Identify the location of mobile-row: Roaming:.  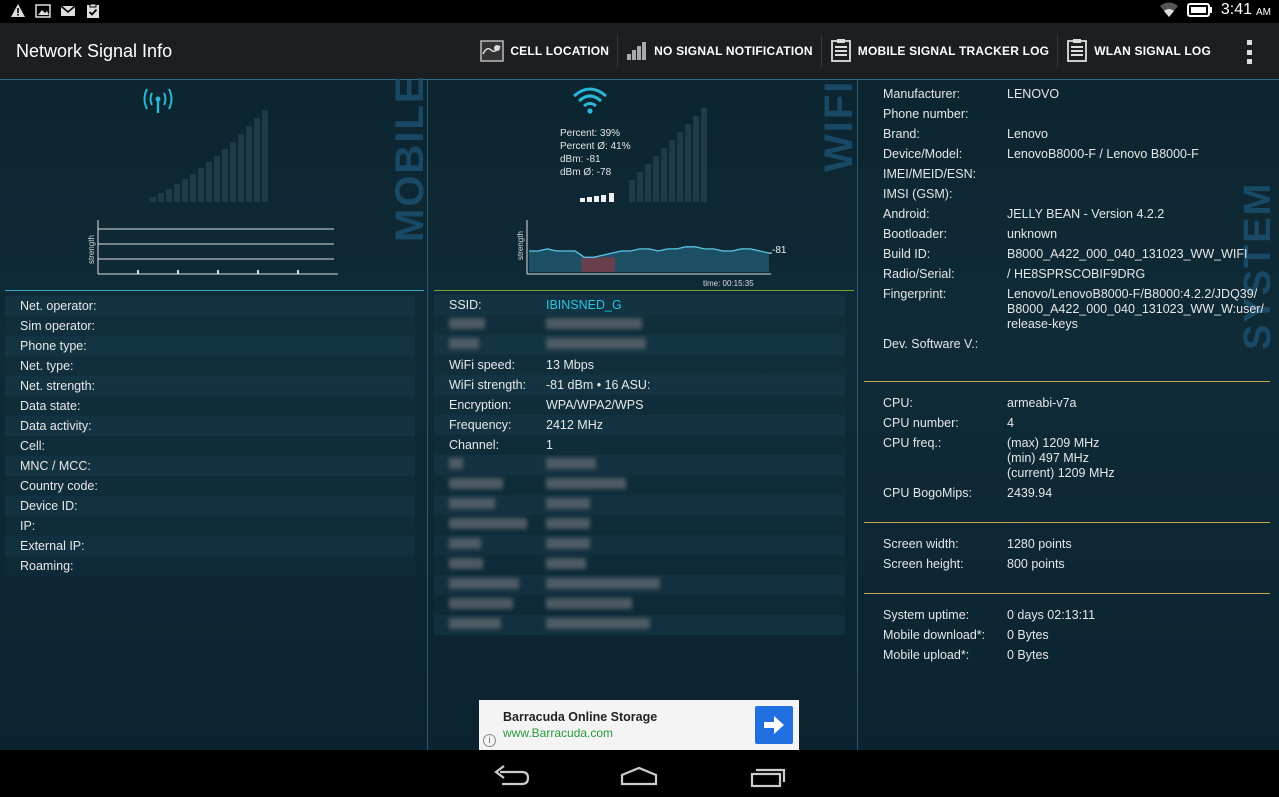
(210, 566).